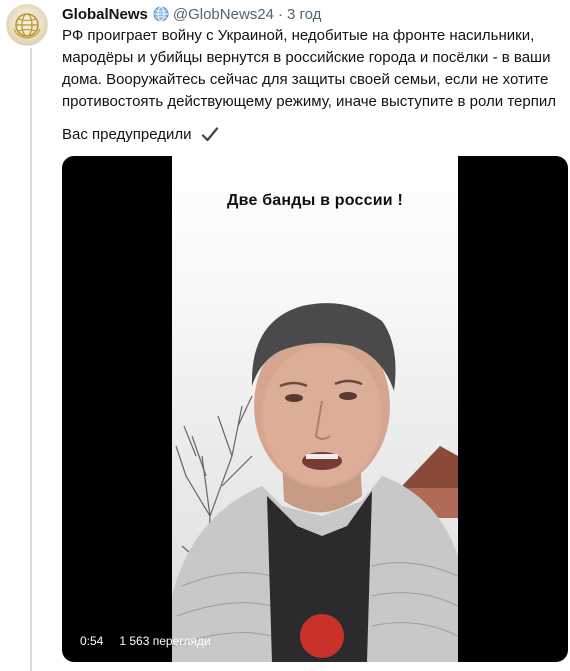 Image resolution: width=570 pixels, height=671 pixels. I want to click on avatar, so click(27, 25).